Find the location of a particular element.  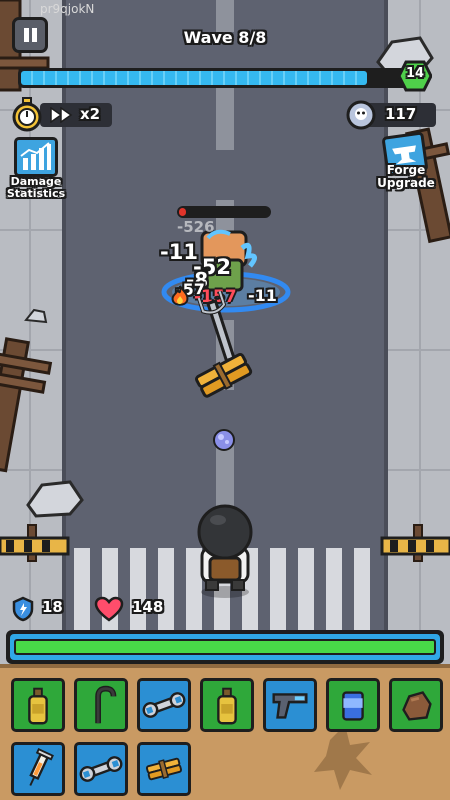

wave-label: Wave 8/8 is located at coordinates (225, 37).